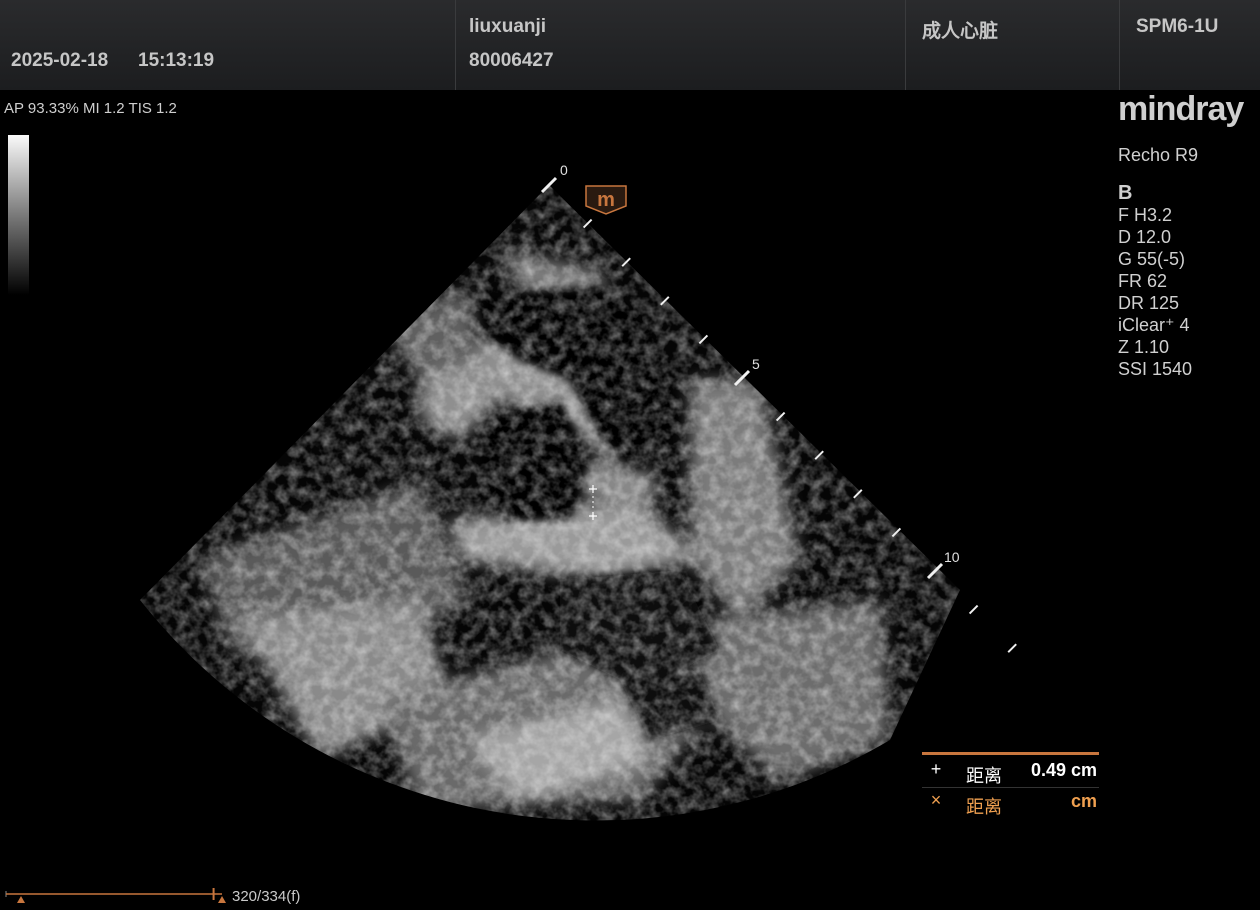 This screenshot has width=1260, height=910. I want to click on orientation-marker-label: m, so click(606, 200).